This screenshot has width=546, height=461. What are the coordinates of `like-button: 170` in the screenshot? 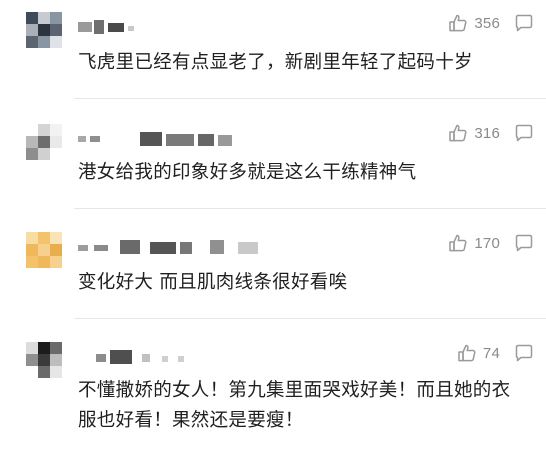 It's located at (474, 243).